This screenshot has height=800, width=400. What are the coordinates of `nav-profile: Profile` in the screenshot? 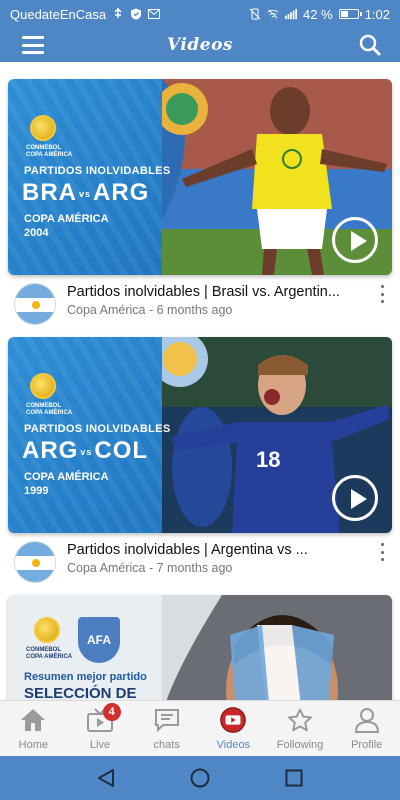 It's located at (366, 728).